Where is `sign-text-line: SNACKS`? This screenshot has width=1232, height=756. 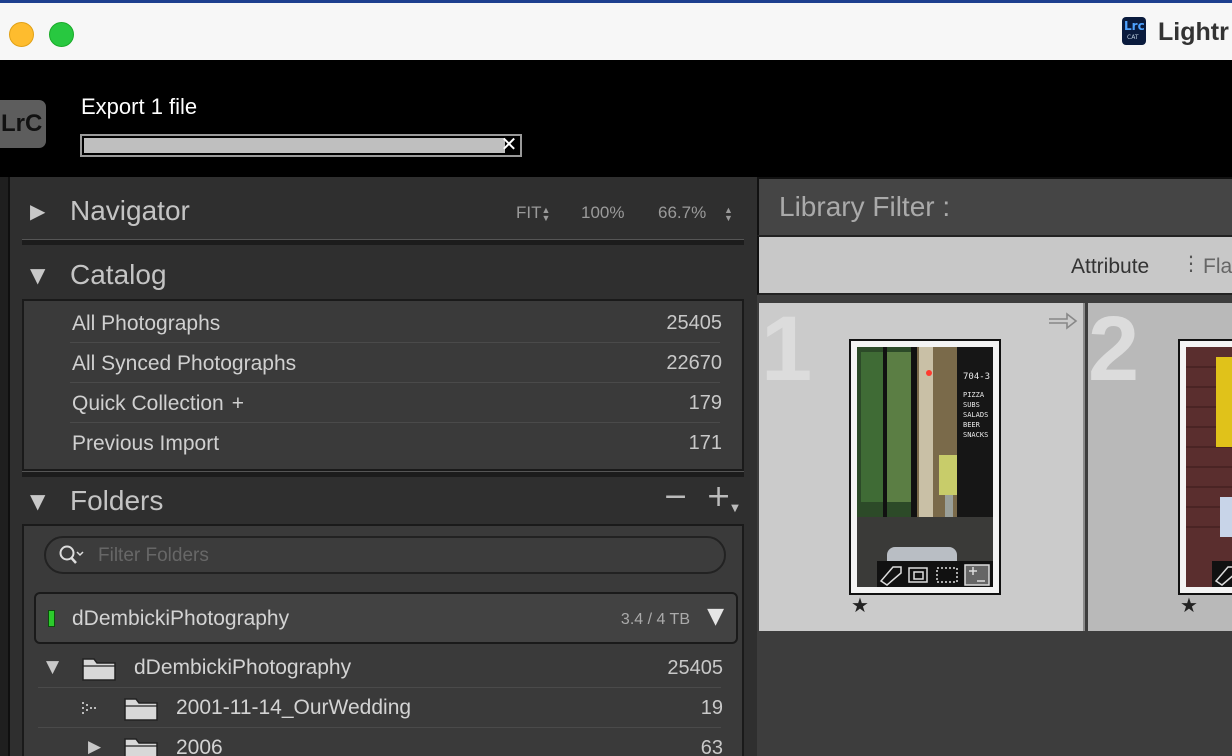
sign-text-line: SNACKS is located at coordinates (975, 435).